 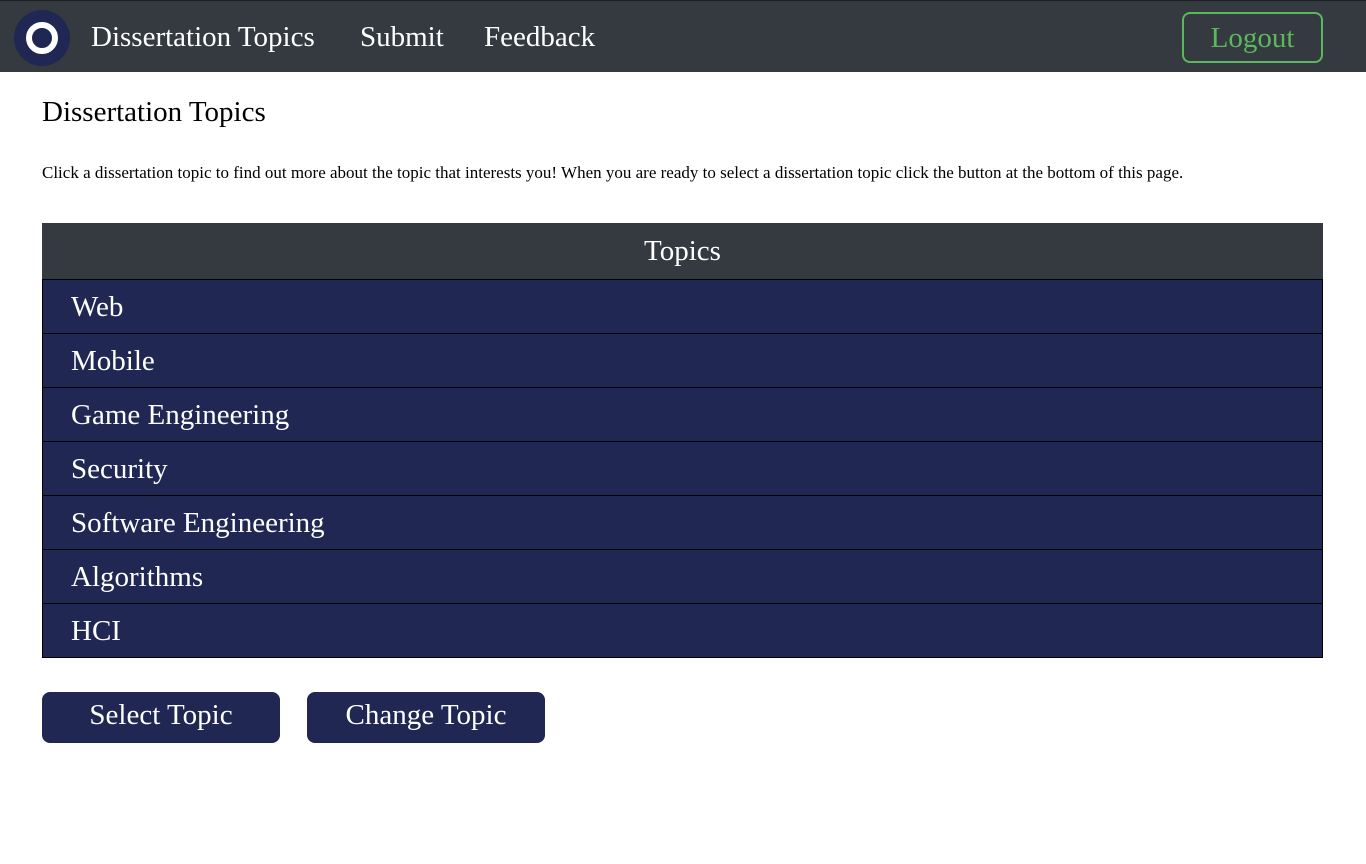 What do you see at coordinates (42, 38) in the screenshot?
I see `ring-logo-icon` at bounding box center [42, 38].